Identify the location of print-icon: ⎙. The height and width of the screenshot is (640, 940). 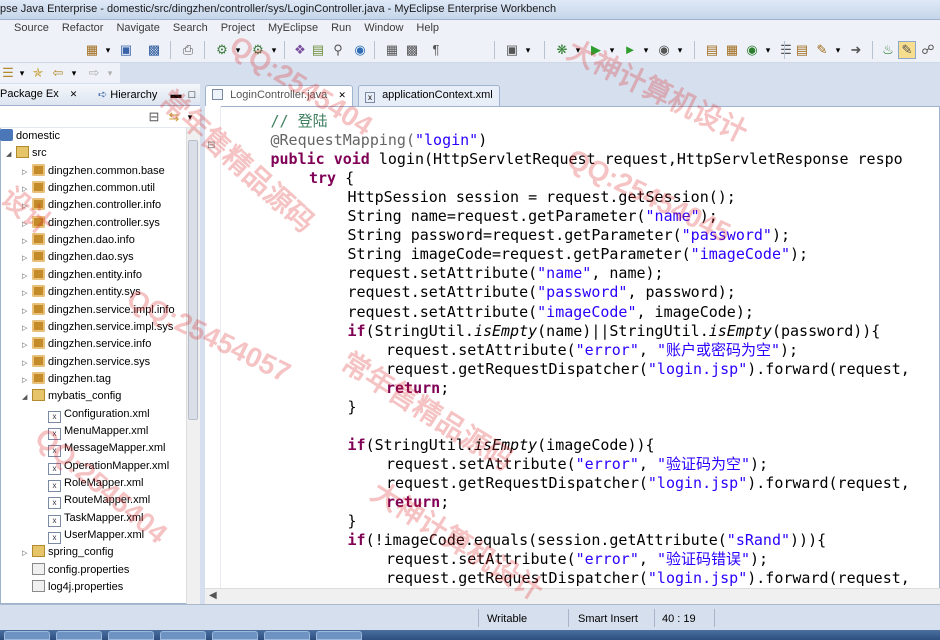
(188, 50).